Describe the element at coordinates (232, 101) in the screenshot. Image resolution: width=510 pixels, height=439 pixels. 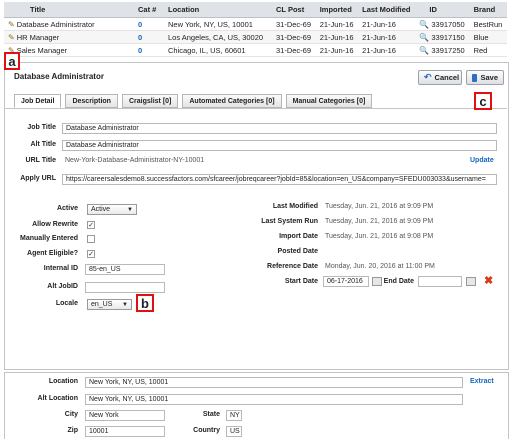
I see `tab-automated-categories: Automated Categories [0]` at that location.